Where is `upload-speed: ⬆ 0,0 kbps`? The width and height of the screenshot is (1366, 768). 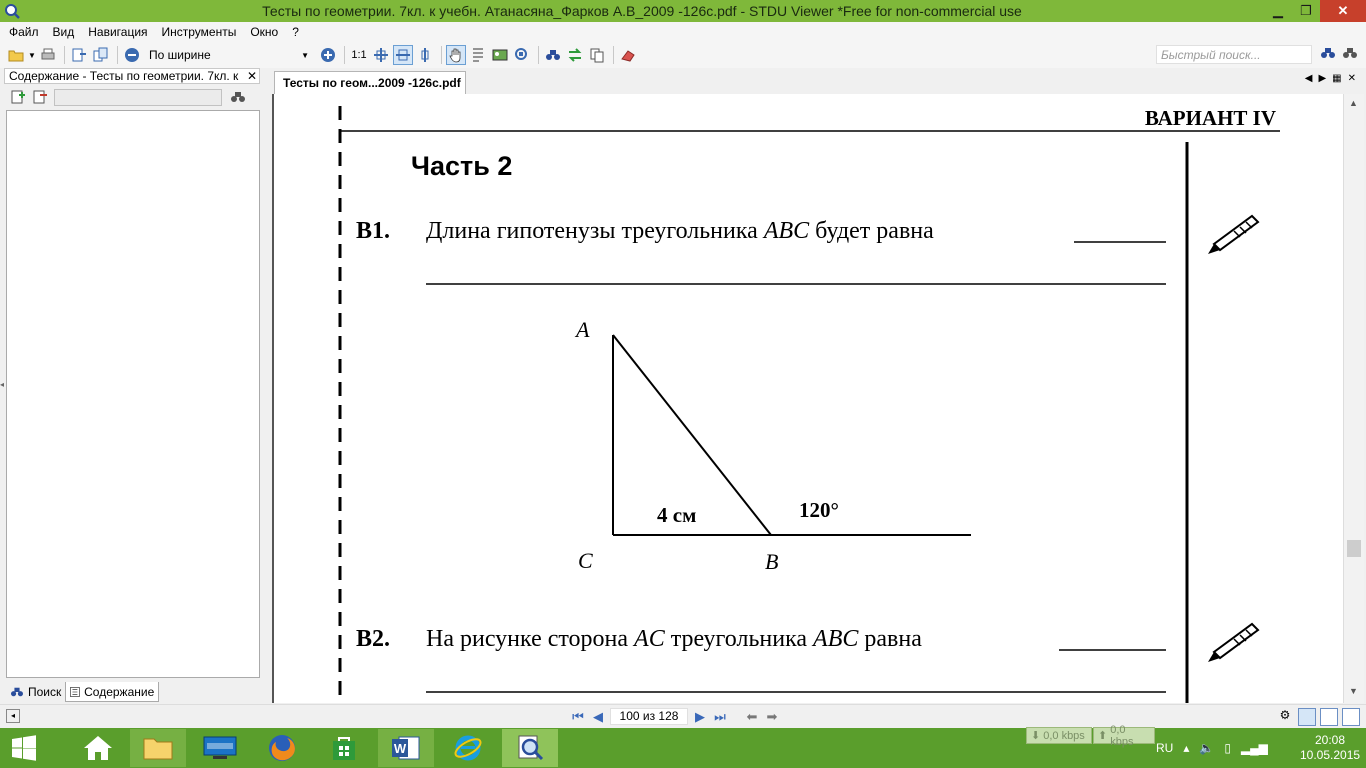 upload-speed: ⬆ 0,0 kbps is located at coordinates (1124, 736).